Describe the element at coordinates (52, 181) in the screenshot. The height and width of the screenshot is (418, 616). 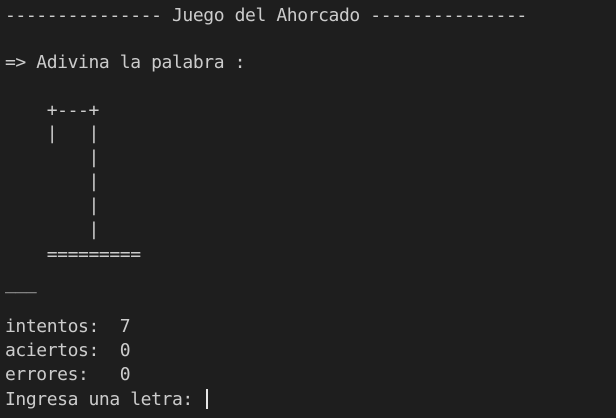
I see `gallows-row-3: |` at that location.